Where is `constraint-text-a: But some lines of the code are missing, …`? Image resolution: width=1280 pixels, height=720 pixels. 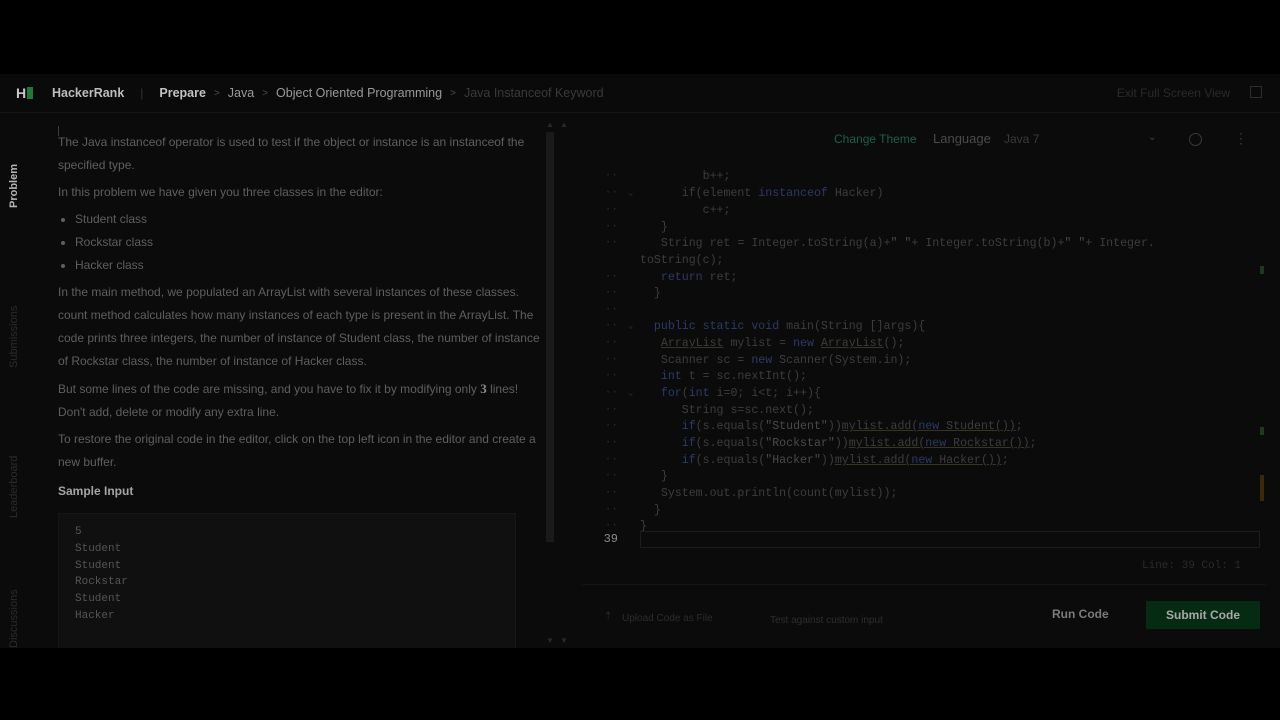 constraint-text-a: But some lines of the code are missing, … is located at coordinates (269, 389).